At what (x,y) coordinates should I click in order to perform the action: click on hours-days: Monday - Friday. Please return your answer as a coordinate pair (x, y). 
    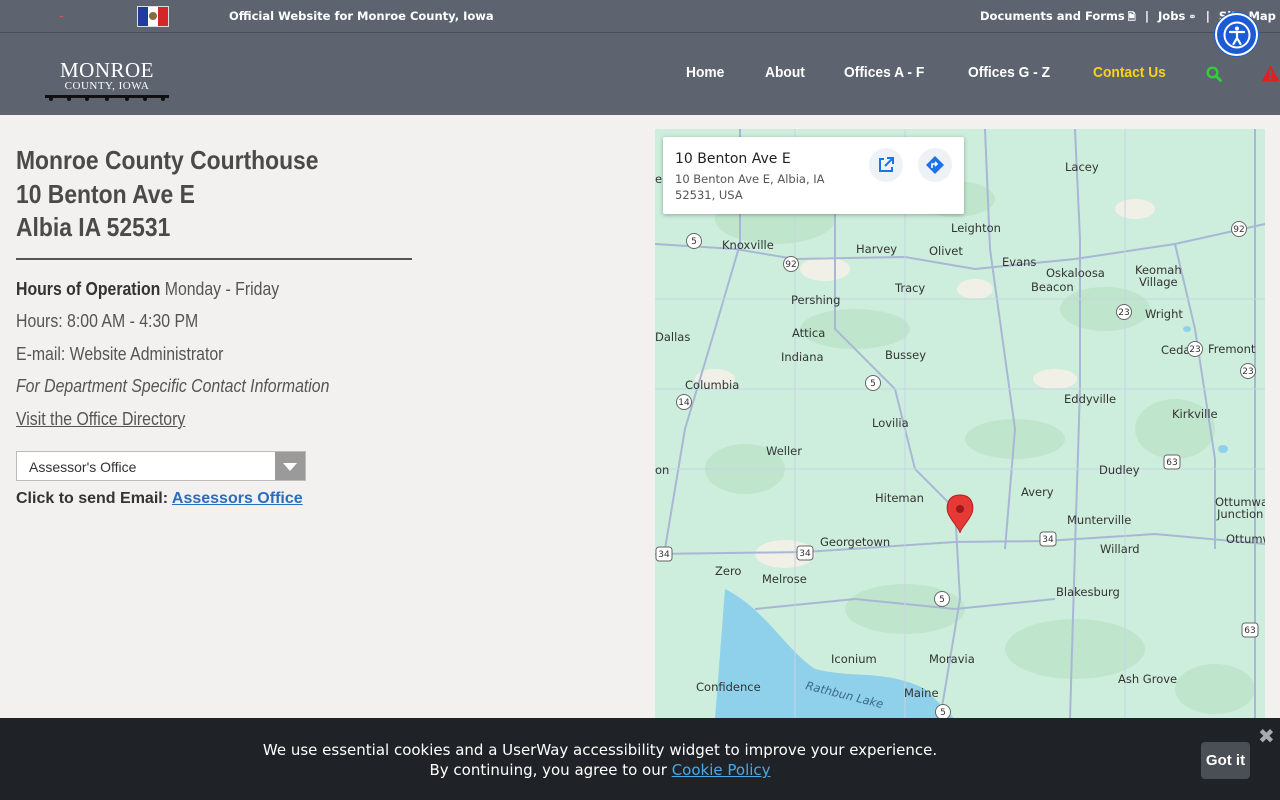
    Looking at the image, I should click on (222, 289).